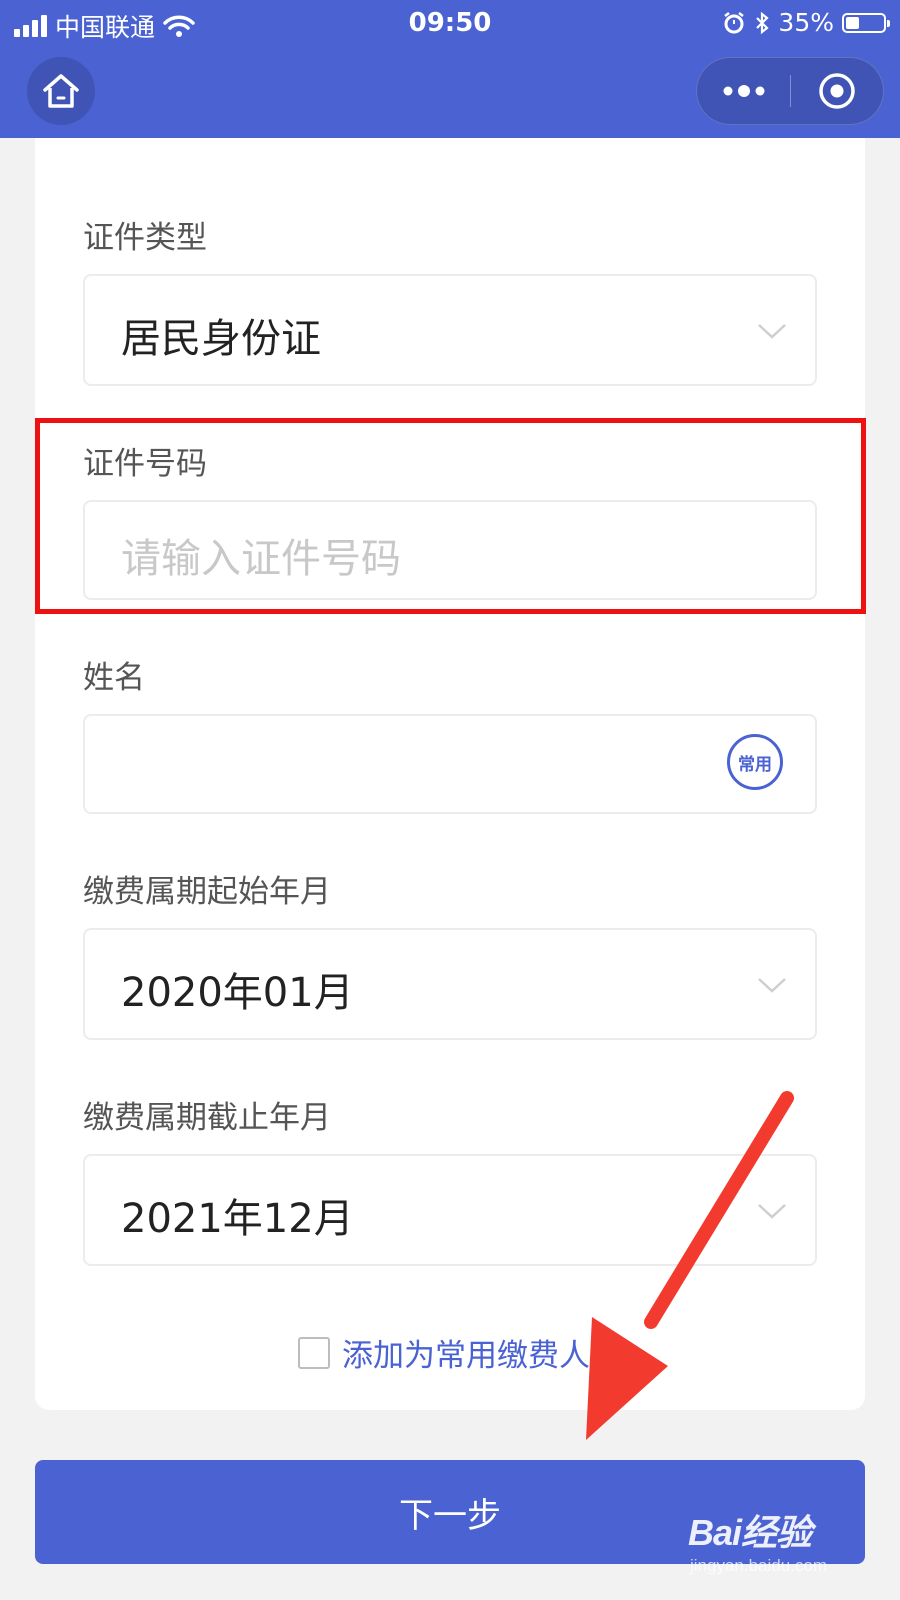  Describe the element at coordinates (763, 22) in the screenshot. I see `bluetooth-icon` at that location.